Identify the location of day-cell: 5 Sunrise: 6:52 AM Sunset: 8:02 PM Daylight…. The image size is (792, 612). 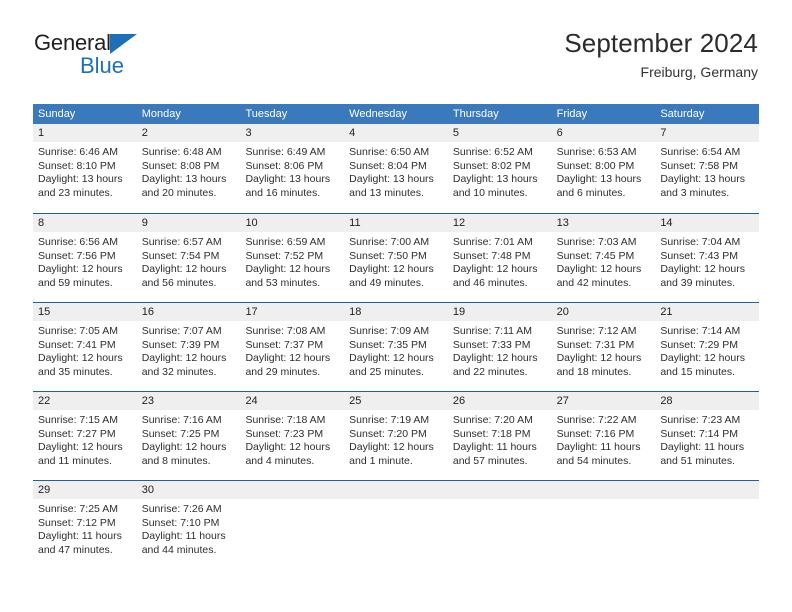
(499, 168).